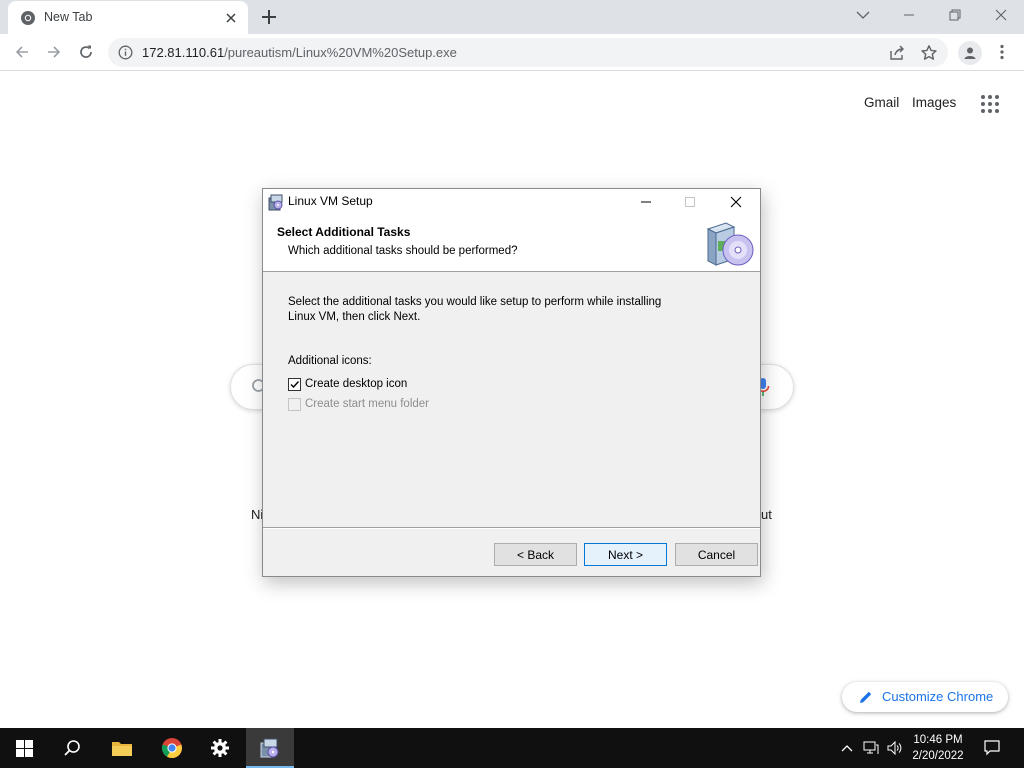 The height and width of the screenshot is (768, 1024). I want to click on folder-icon, so click(122, 749).